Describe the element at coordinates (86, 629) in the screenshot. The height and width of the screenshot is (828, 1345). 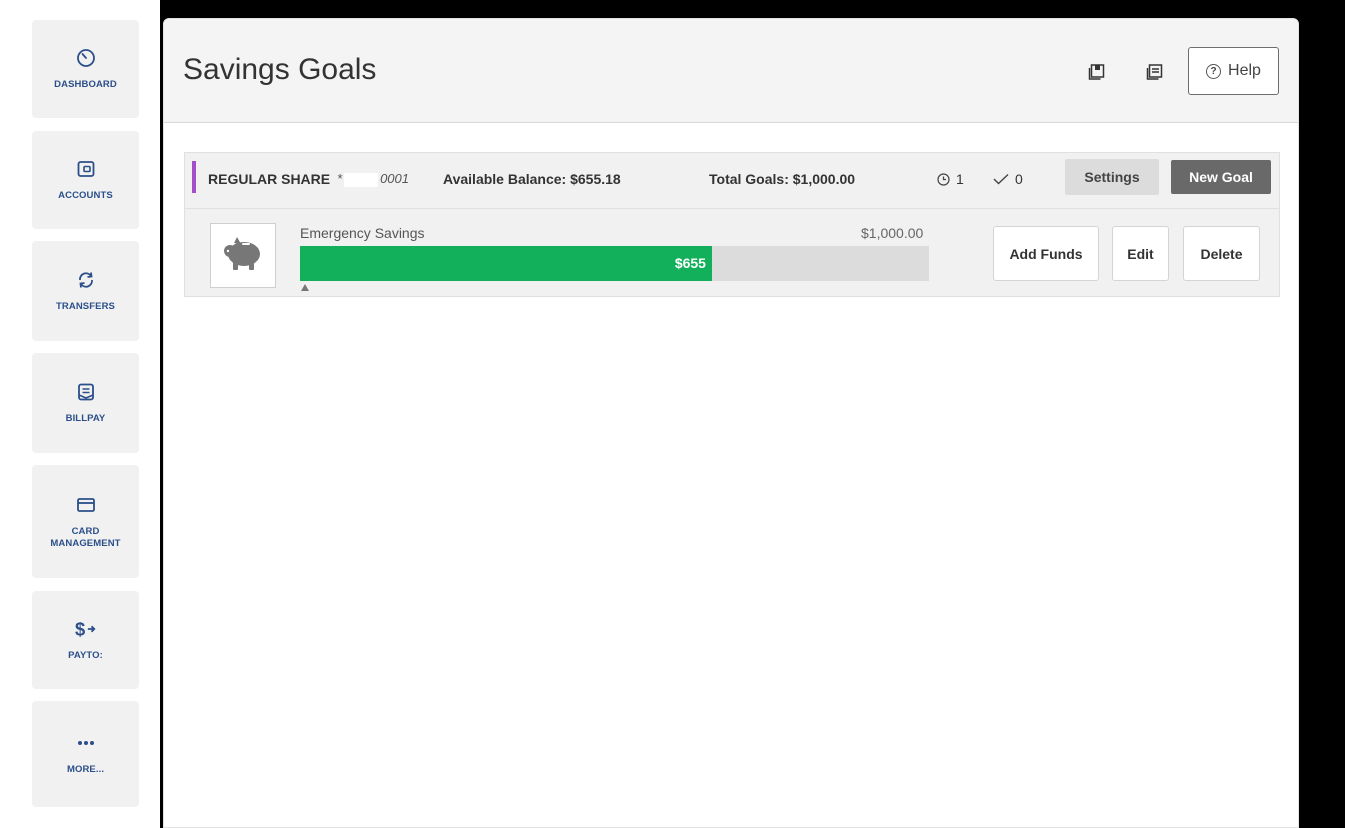
I see `dollar-arrow-icon: $` at that location.